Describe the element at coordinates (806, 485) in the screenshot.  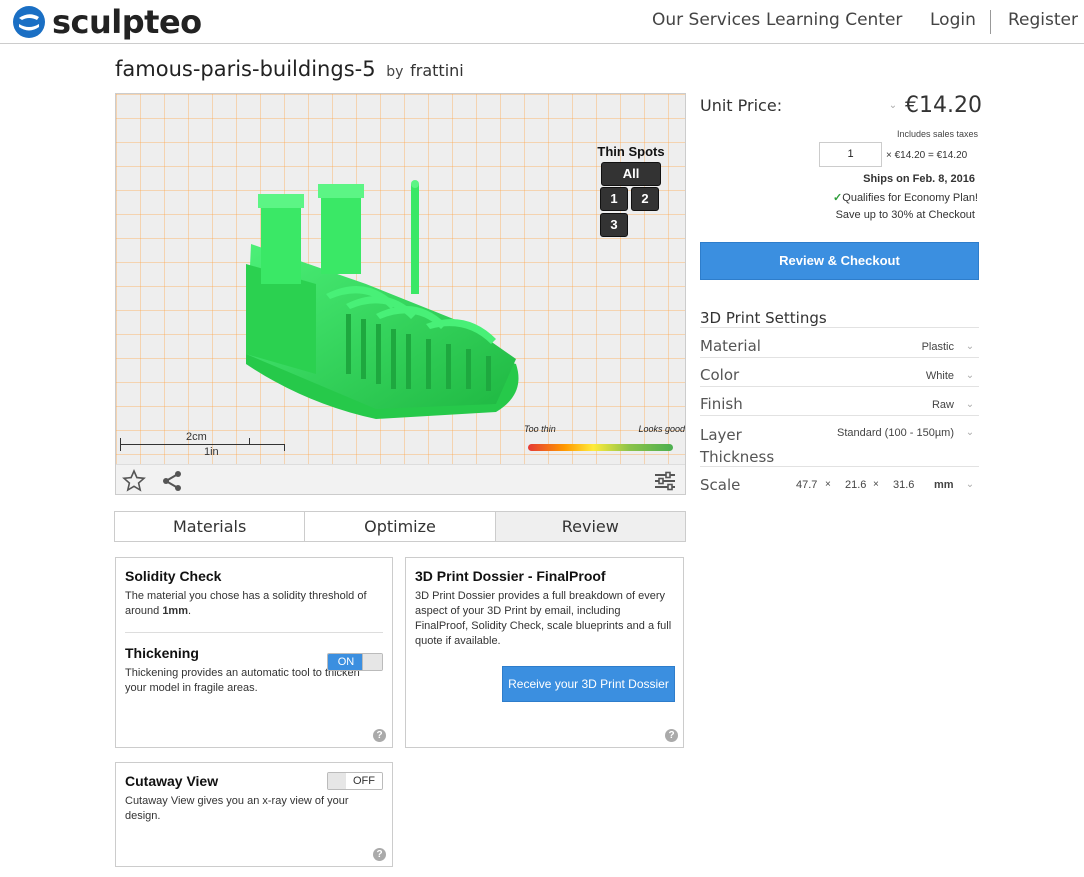
I see `scale-x-input: 47.7` at that location.